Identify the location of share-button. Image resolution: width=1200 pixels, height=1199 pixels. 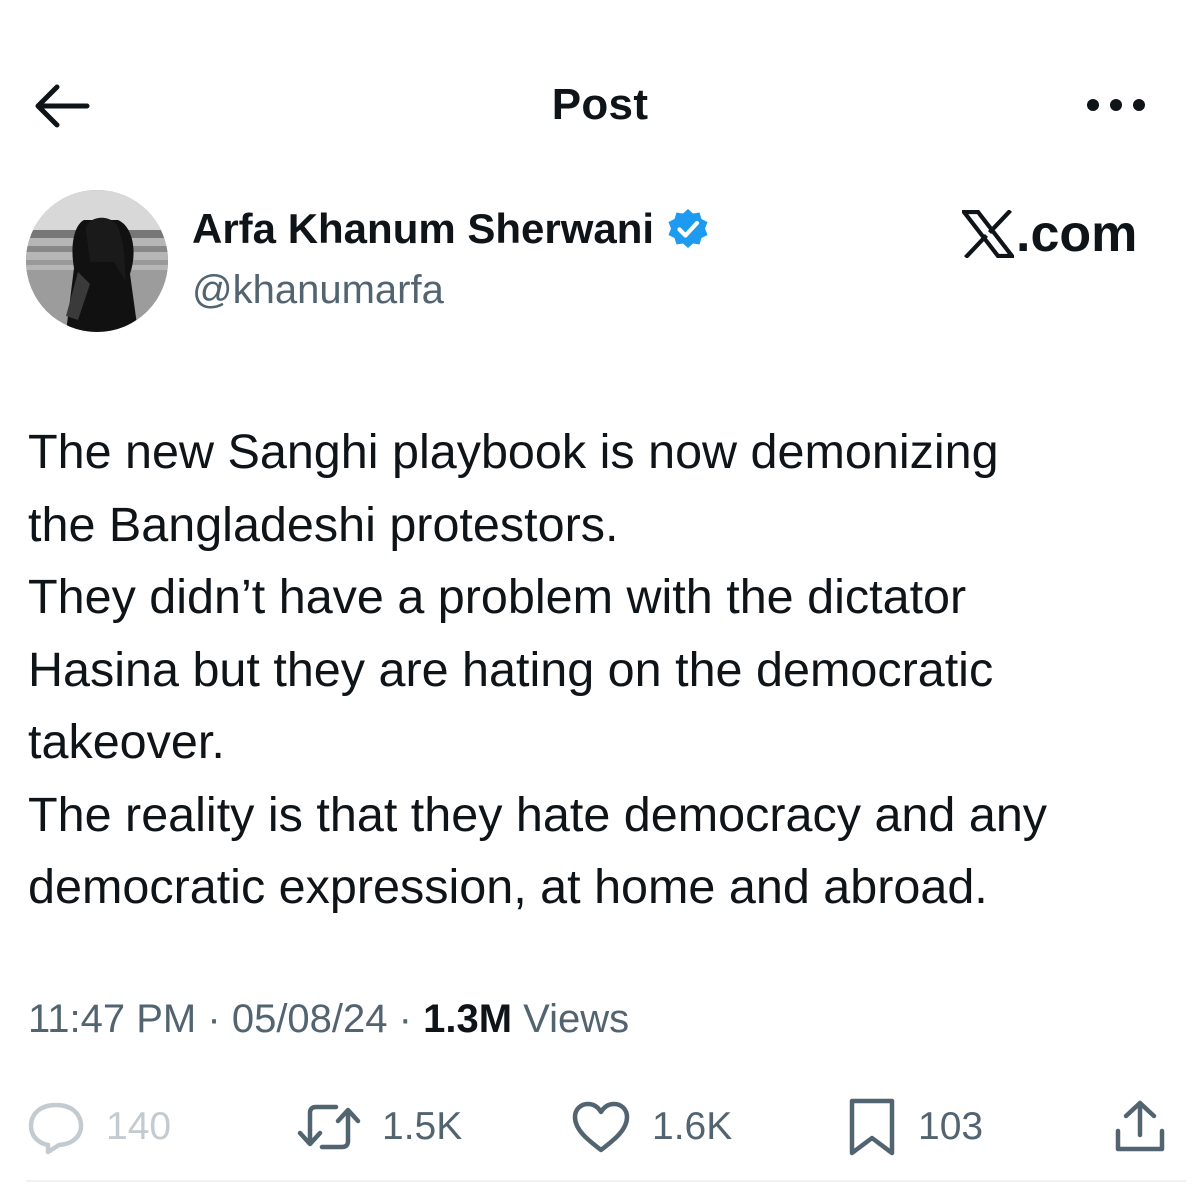
(1140, 1127).